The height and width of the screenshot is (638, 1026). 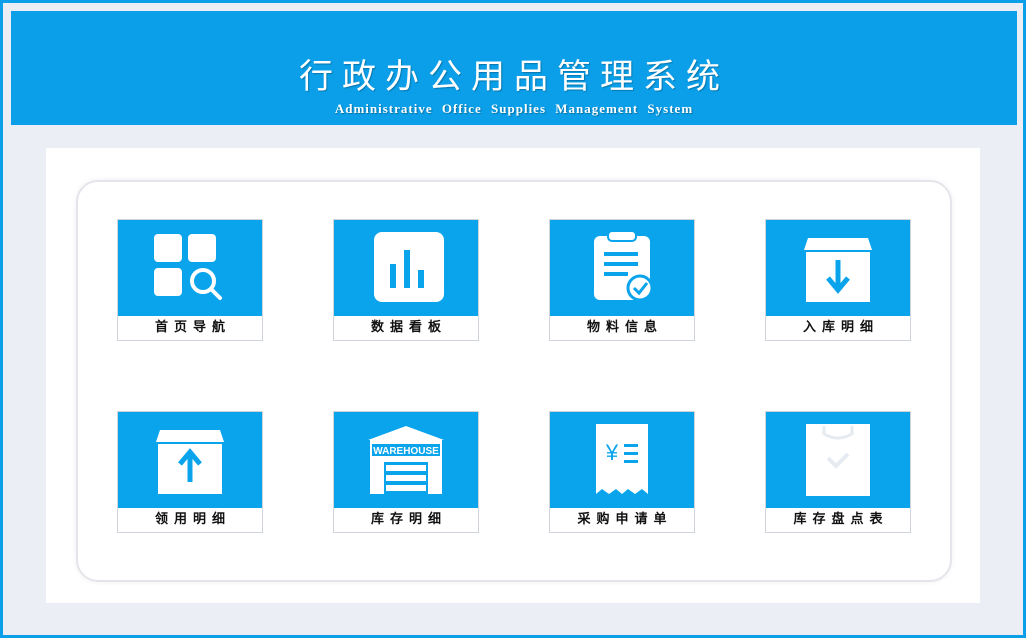 What do you see at coordinates (624, 327) in the screenshot?
I see `tile-label: 物料信息` at bounding box center [624, 327].